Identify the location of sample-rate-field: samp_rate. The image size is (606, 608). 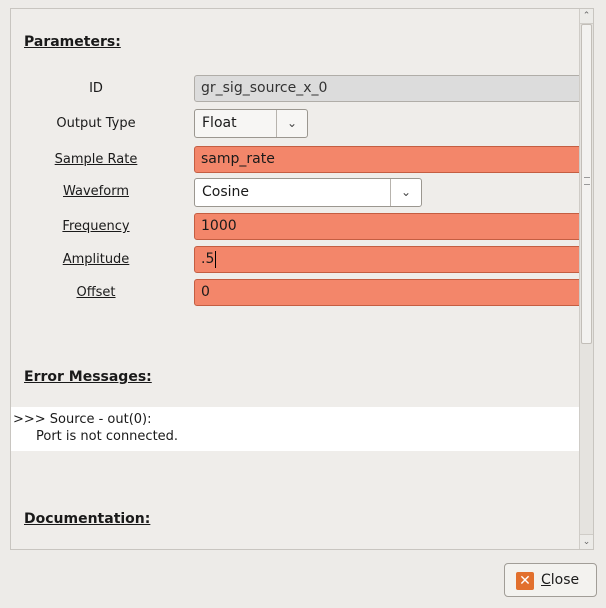
(390, 159).